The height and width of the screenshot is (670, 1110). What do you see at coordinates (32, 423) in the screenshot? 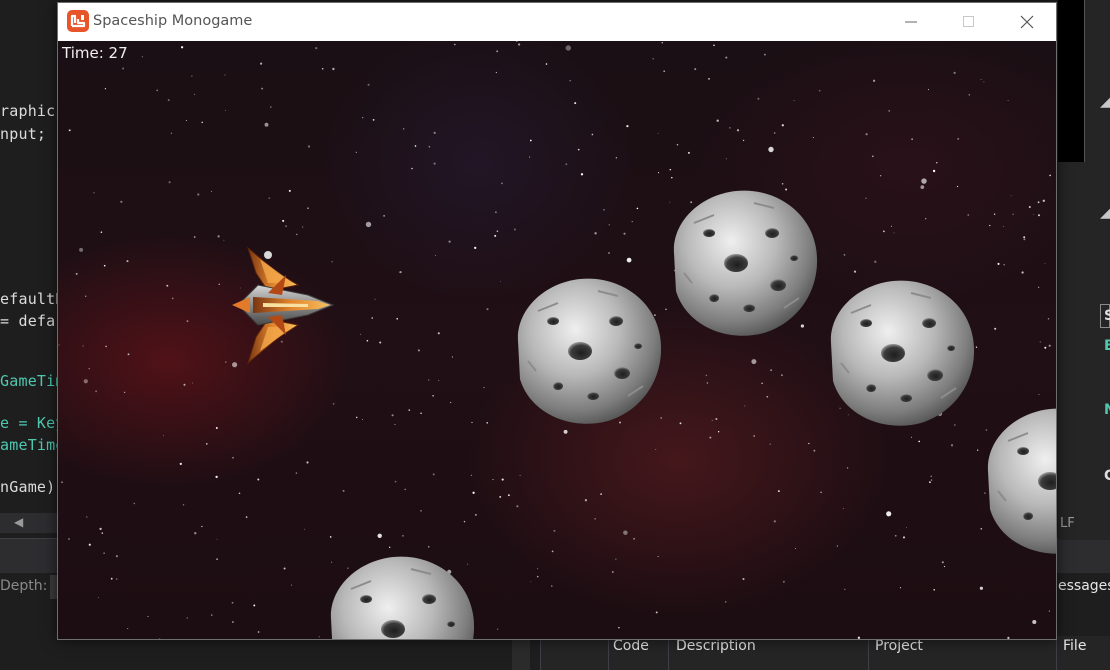
I see `code-line: e = Key` at bounding box center [32, 423].